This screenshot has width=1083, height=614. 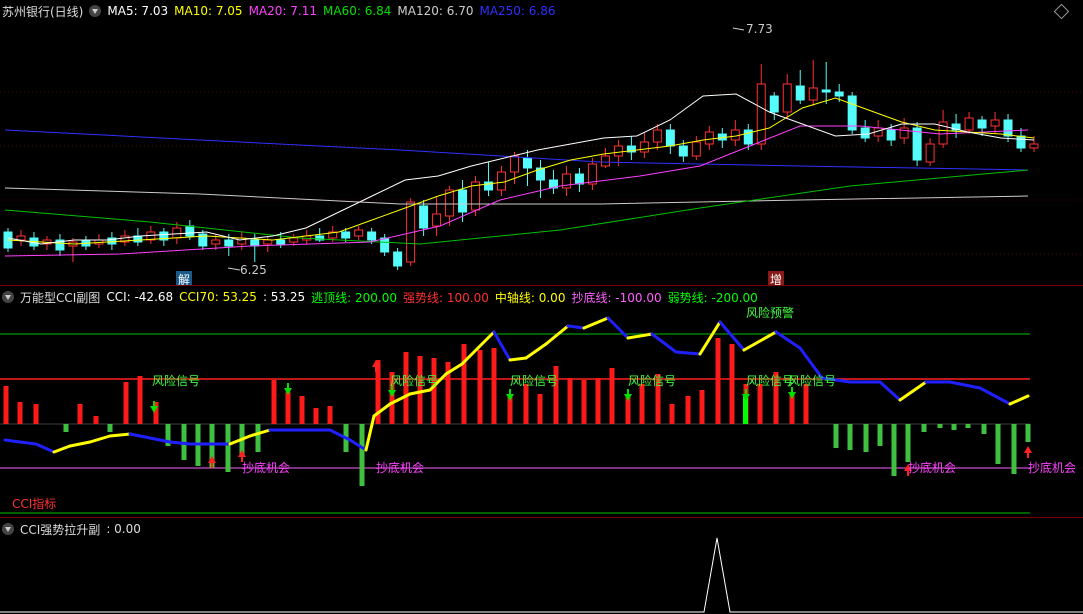 What do you see at coordinates (770, 313) in the screenshot?
I see `risk-warning-label: 风险预警` at bounding box center [770, 313].